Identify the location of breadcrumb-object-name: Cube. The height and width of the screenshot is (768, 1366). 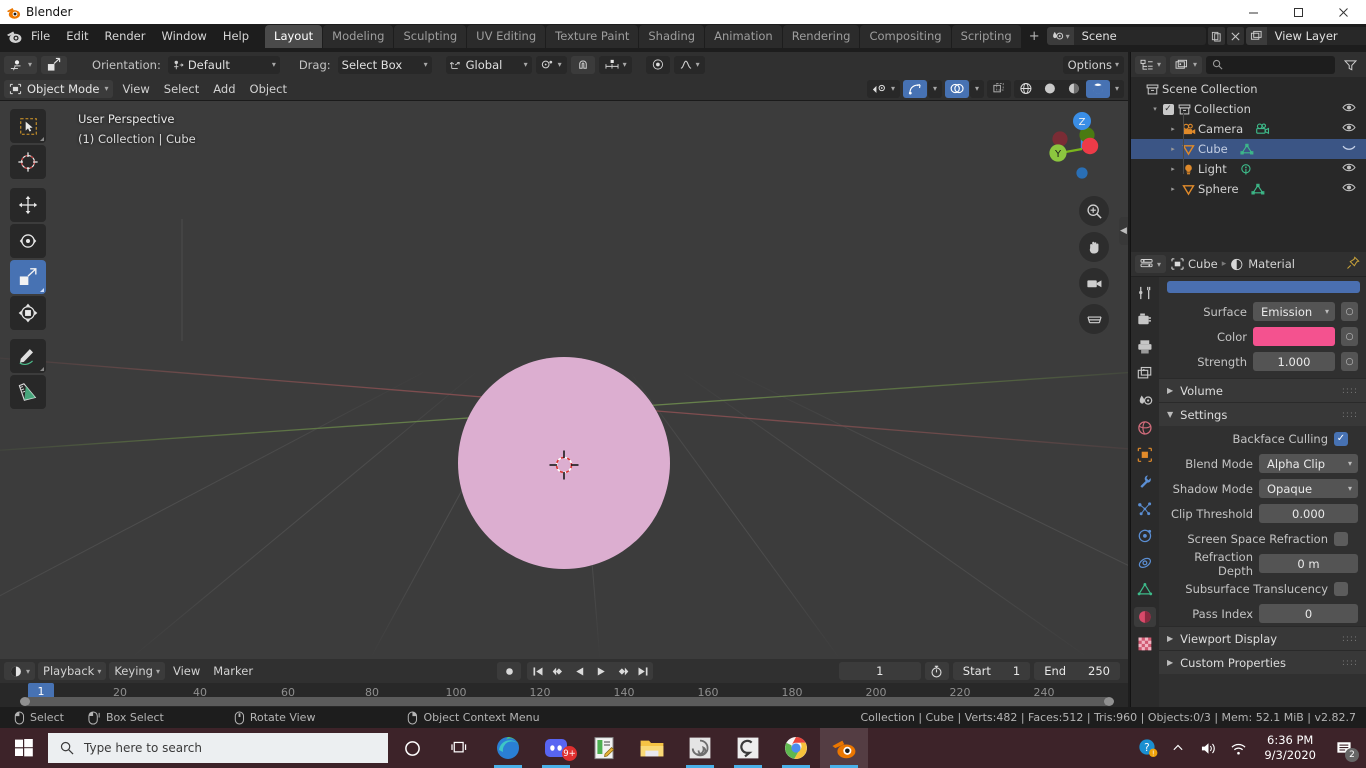
(1203, 264).